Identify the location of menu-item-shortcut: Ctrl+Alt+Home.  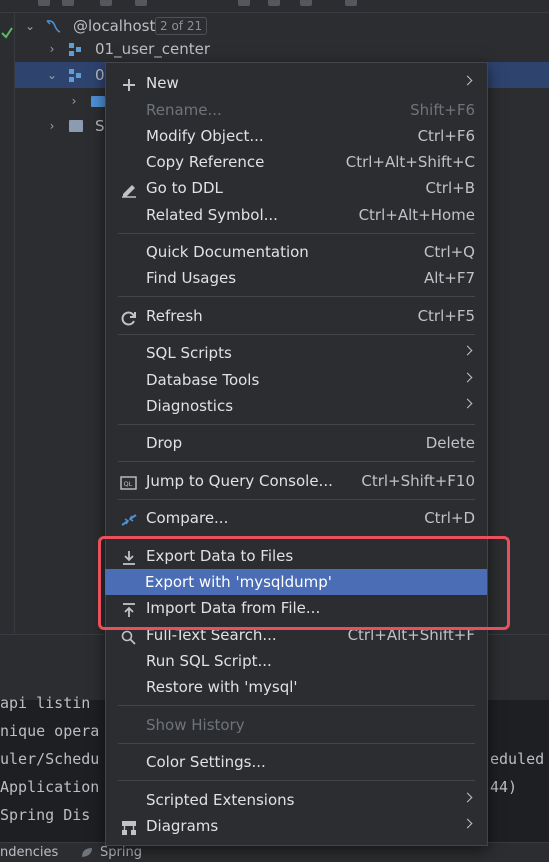
(416, 215).